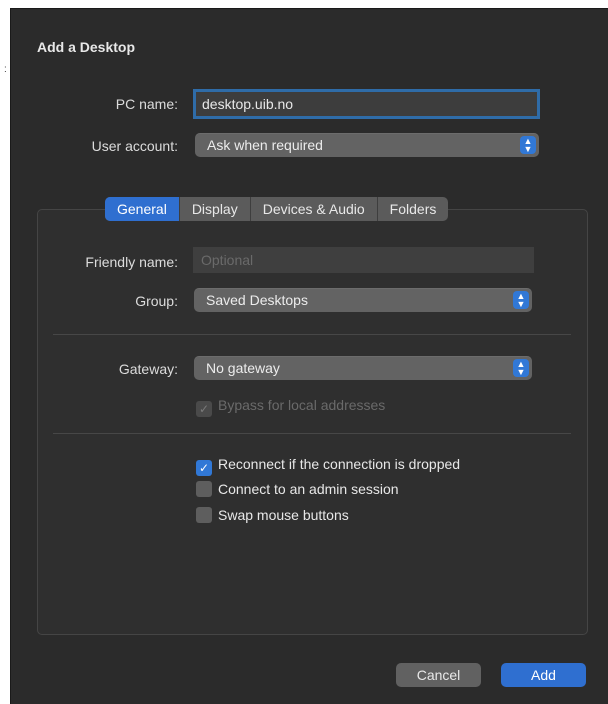 The height and width of the screenshot is (704, 608). I want to click on cancel-button: Cancel, so click(438, 675).